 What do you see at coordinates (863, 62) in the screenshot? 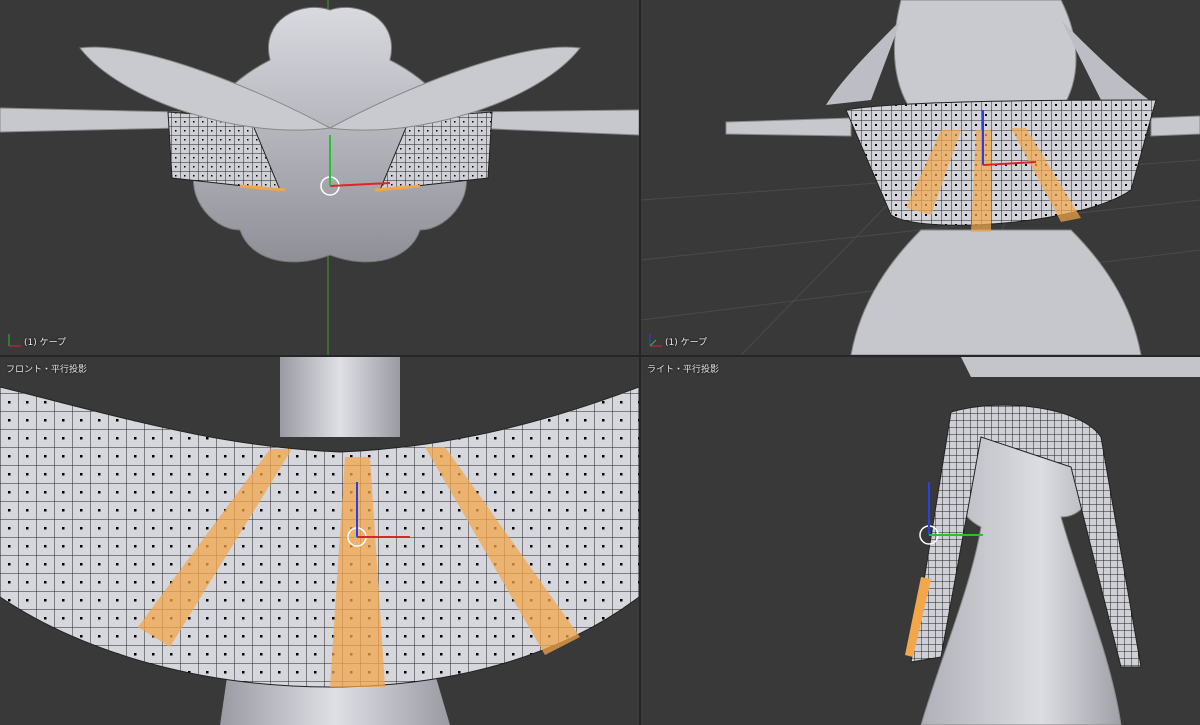
I see `left-ear` at bounding box center [863, 62].